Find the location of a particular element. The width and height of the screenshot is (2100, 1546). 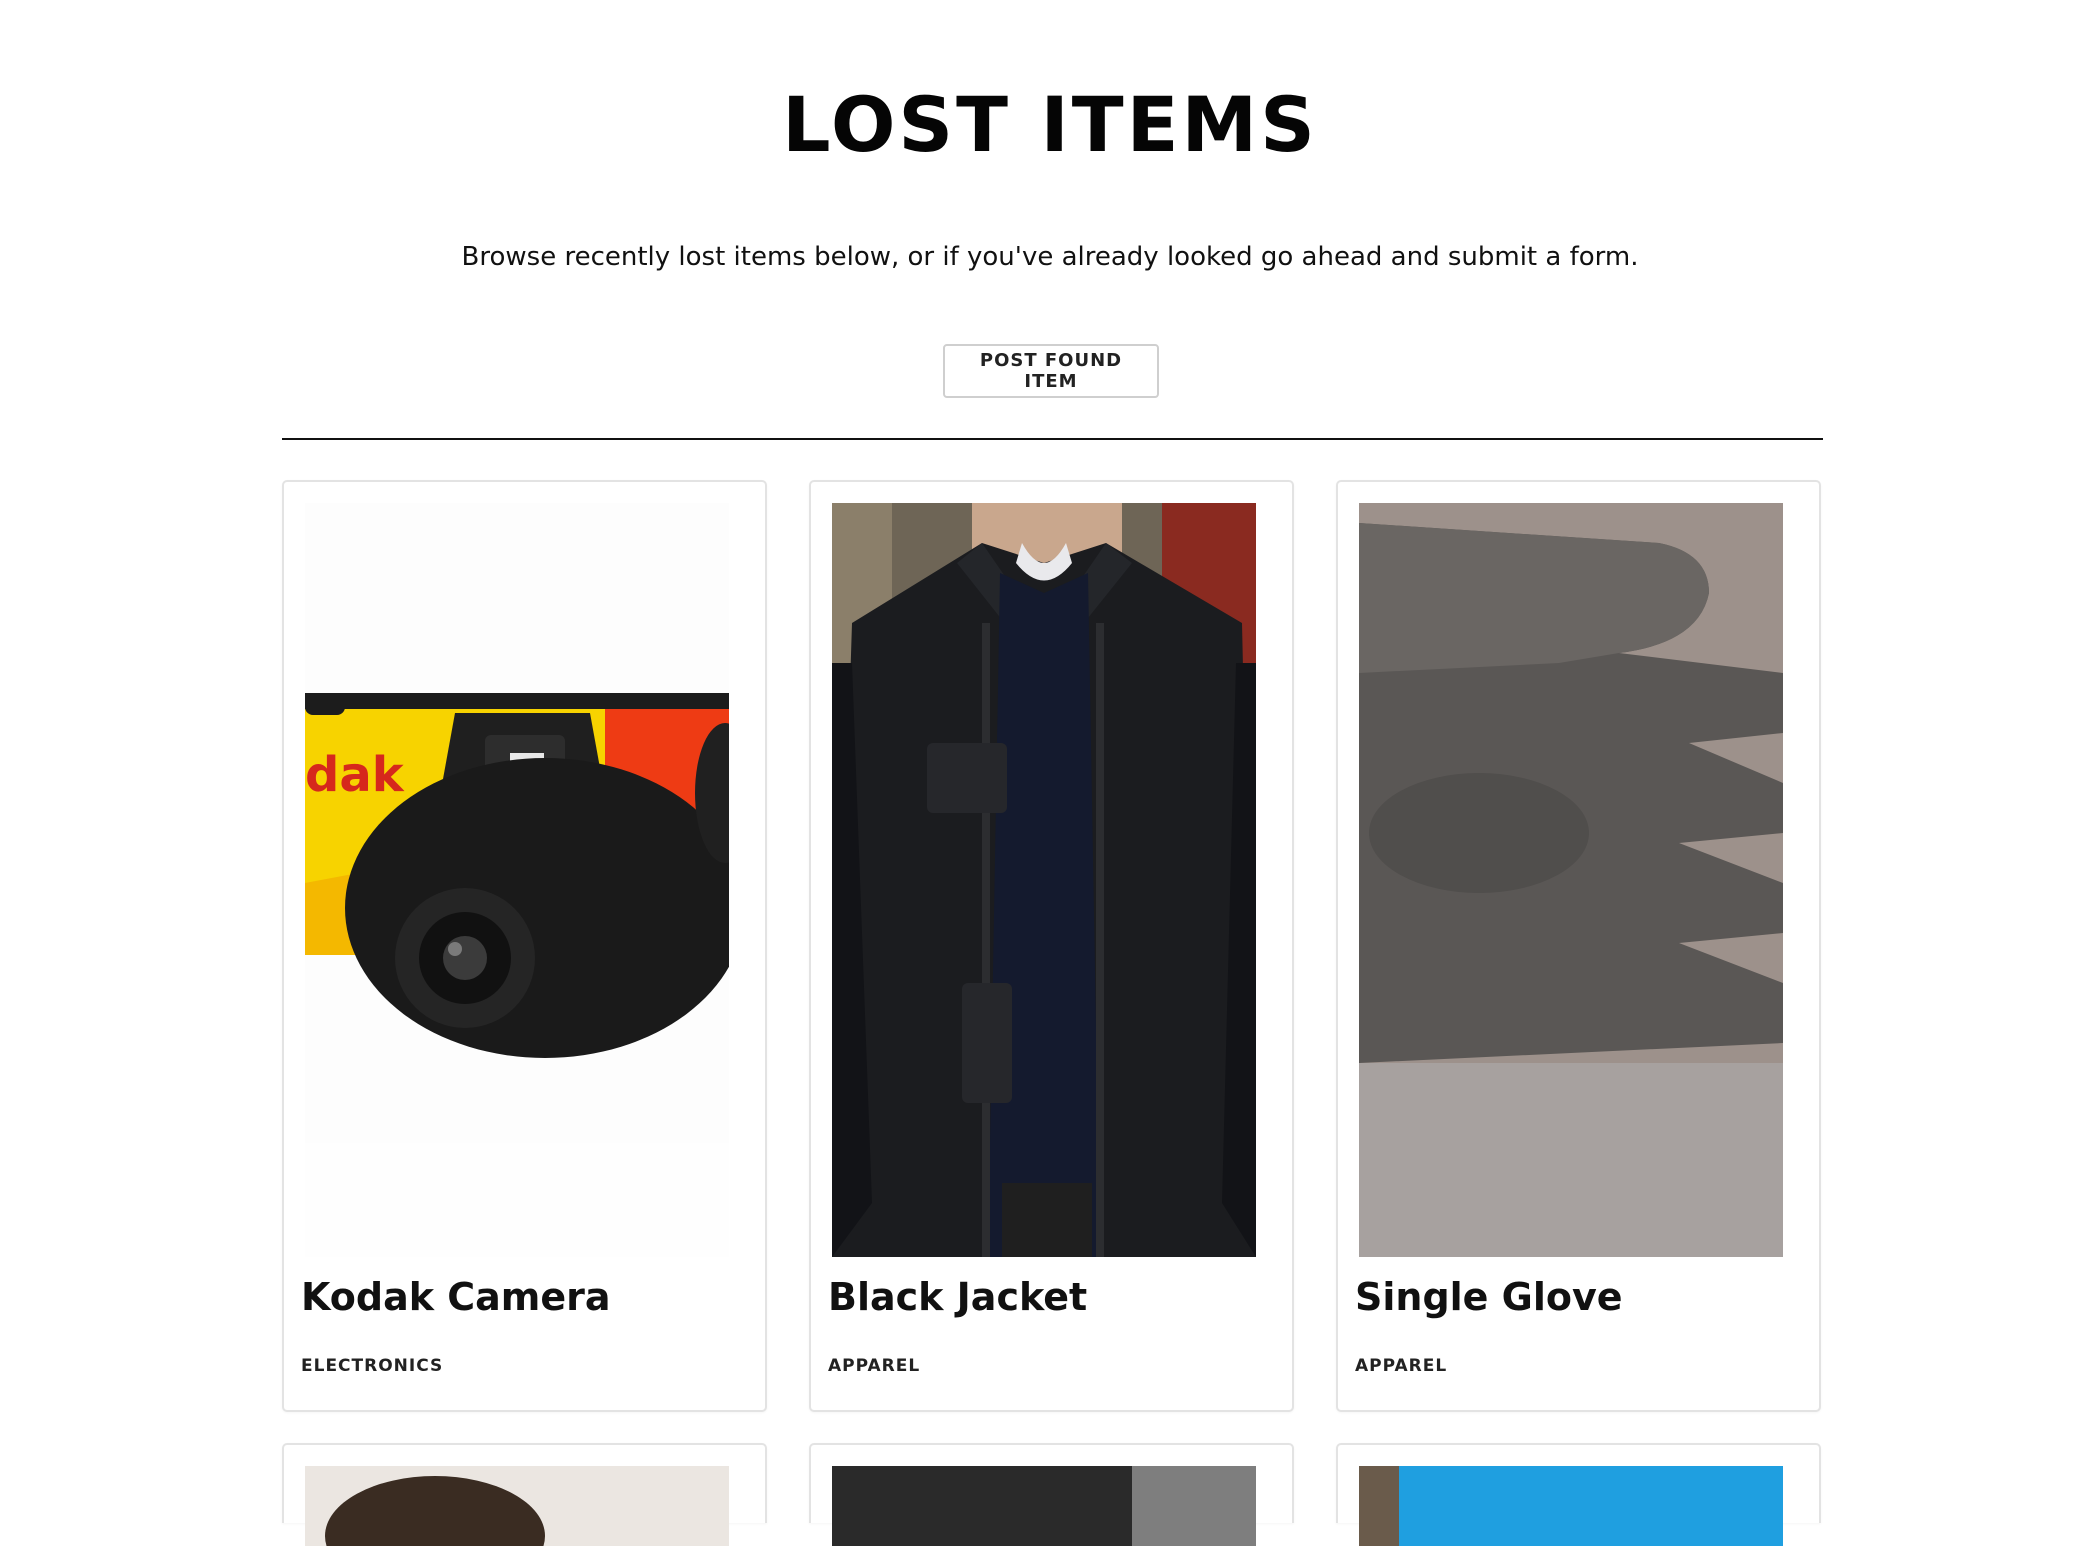

dark-photo is located at coordinates (1044, 1506).